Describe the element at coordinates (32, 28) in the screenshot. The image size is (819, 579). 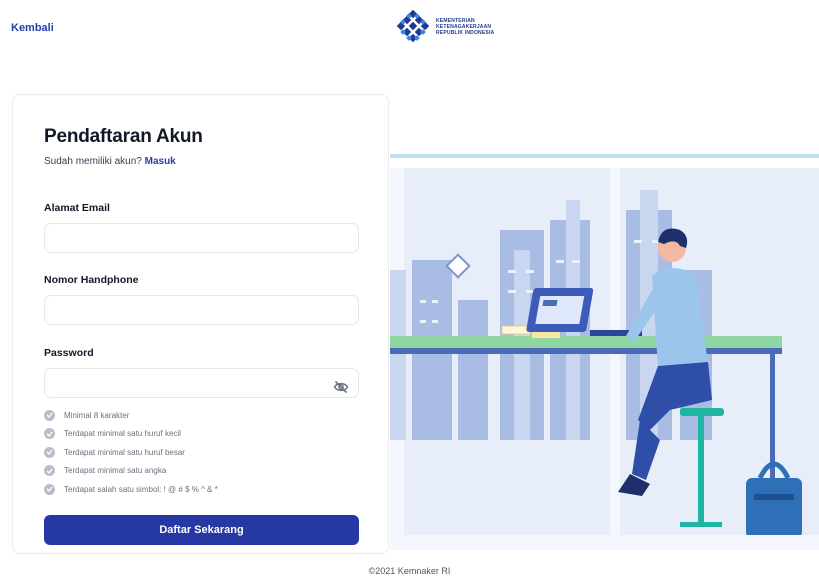
I see `back-link: Kembali` at that location.